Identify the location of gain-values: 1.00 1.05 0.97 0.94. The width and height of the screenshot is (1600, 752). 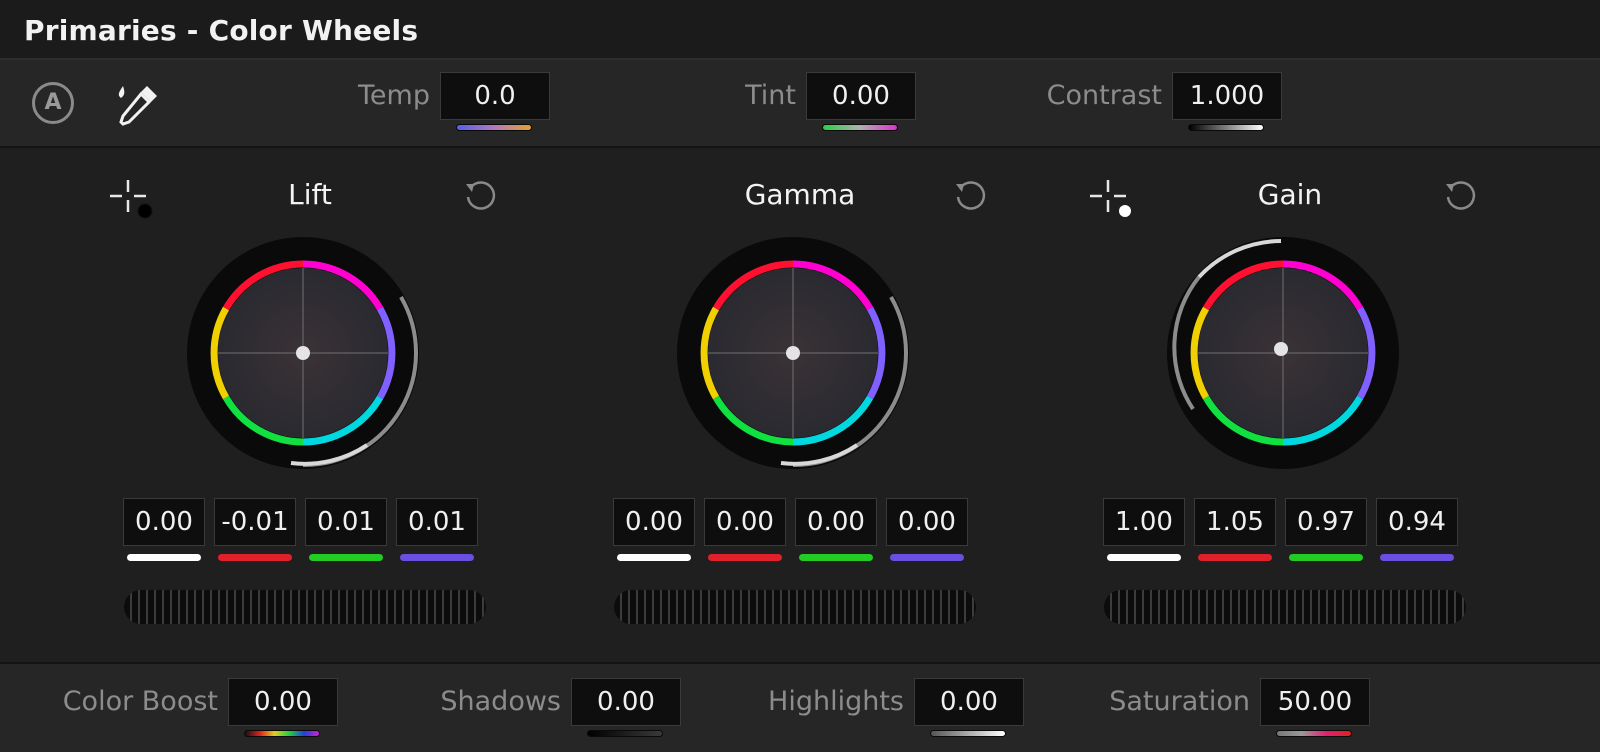
(1290, 529).